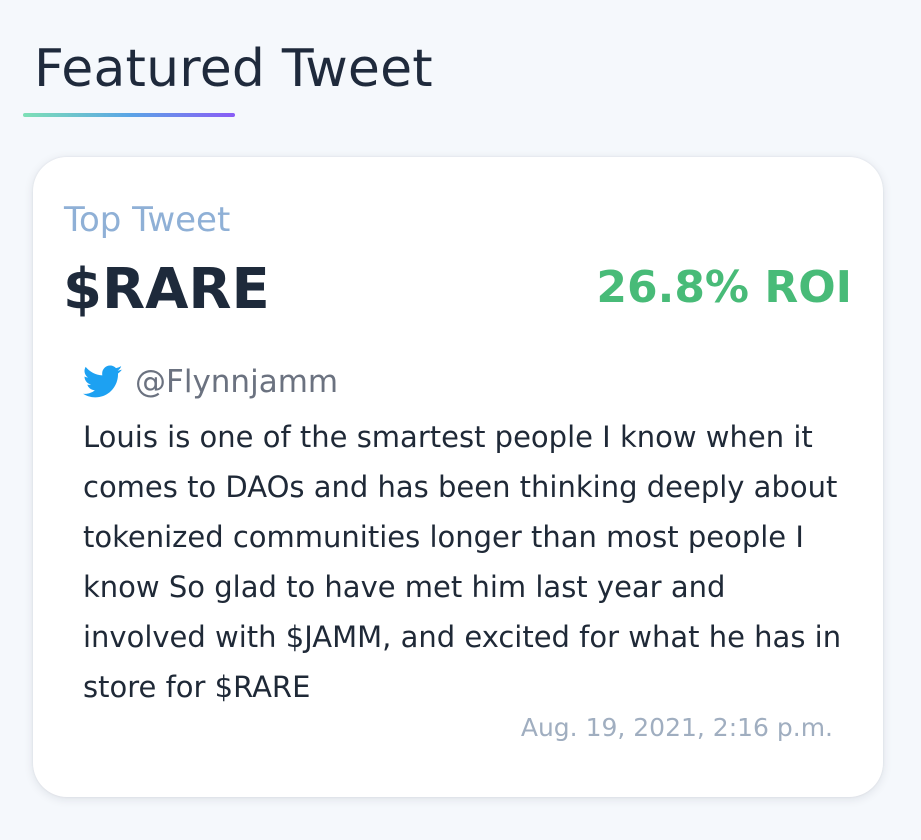 This screenshot has height=840, width=921. I want to click on card-label: Top Tweet, so click(147, 220).